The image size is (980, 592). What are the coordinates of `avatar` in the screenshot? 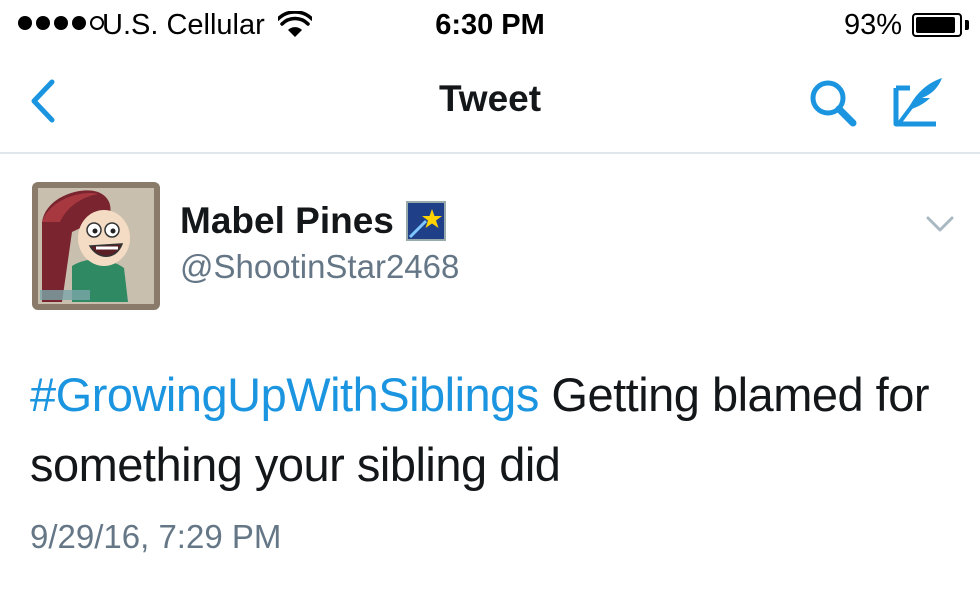 It's located at (96, 246).